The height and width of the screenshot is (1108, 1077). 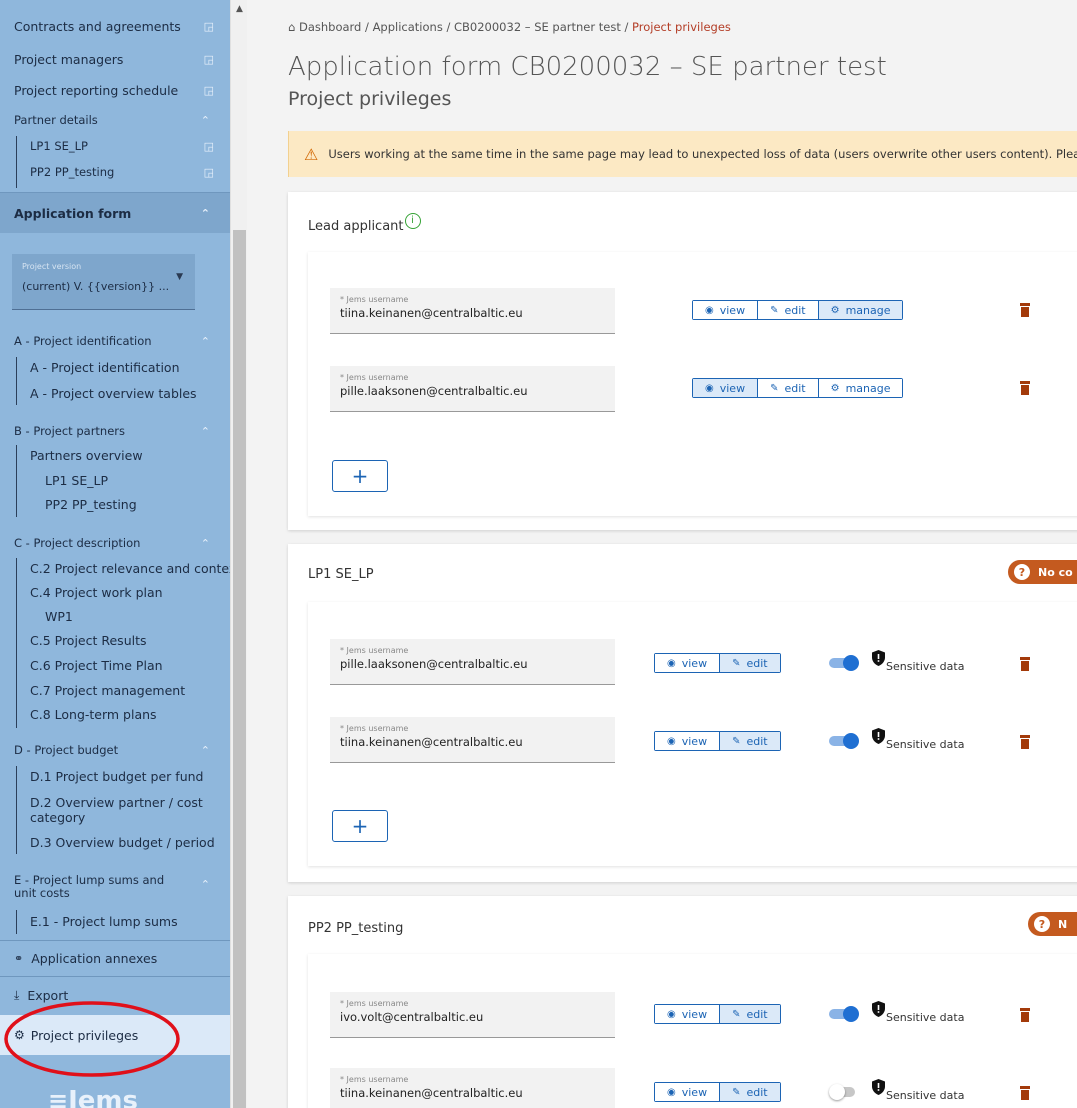 I want to click on sidebar-section-partner-details: Partner details ⌃, so click(x=122, y=120).